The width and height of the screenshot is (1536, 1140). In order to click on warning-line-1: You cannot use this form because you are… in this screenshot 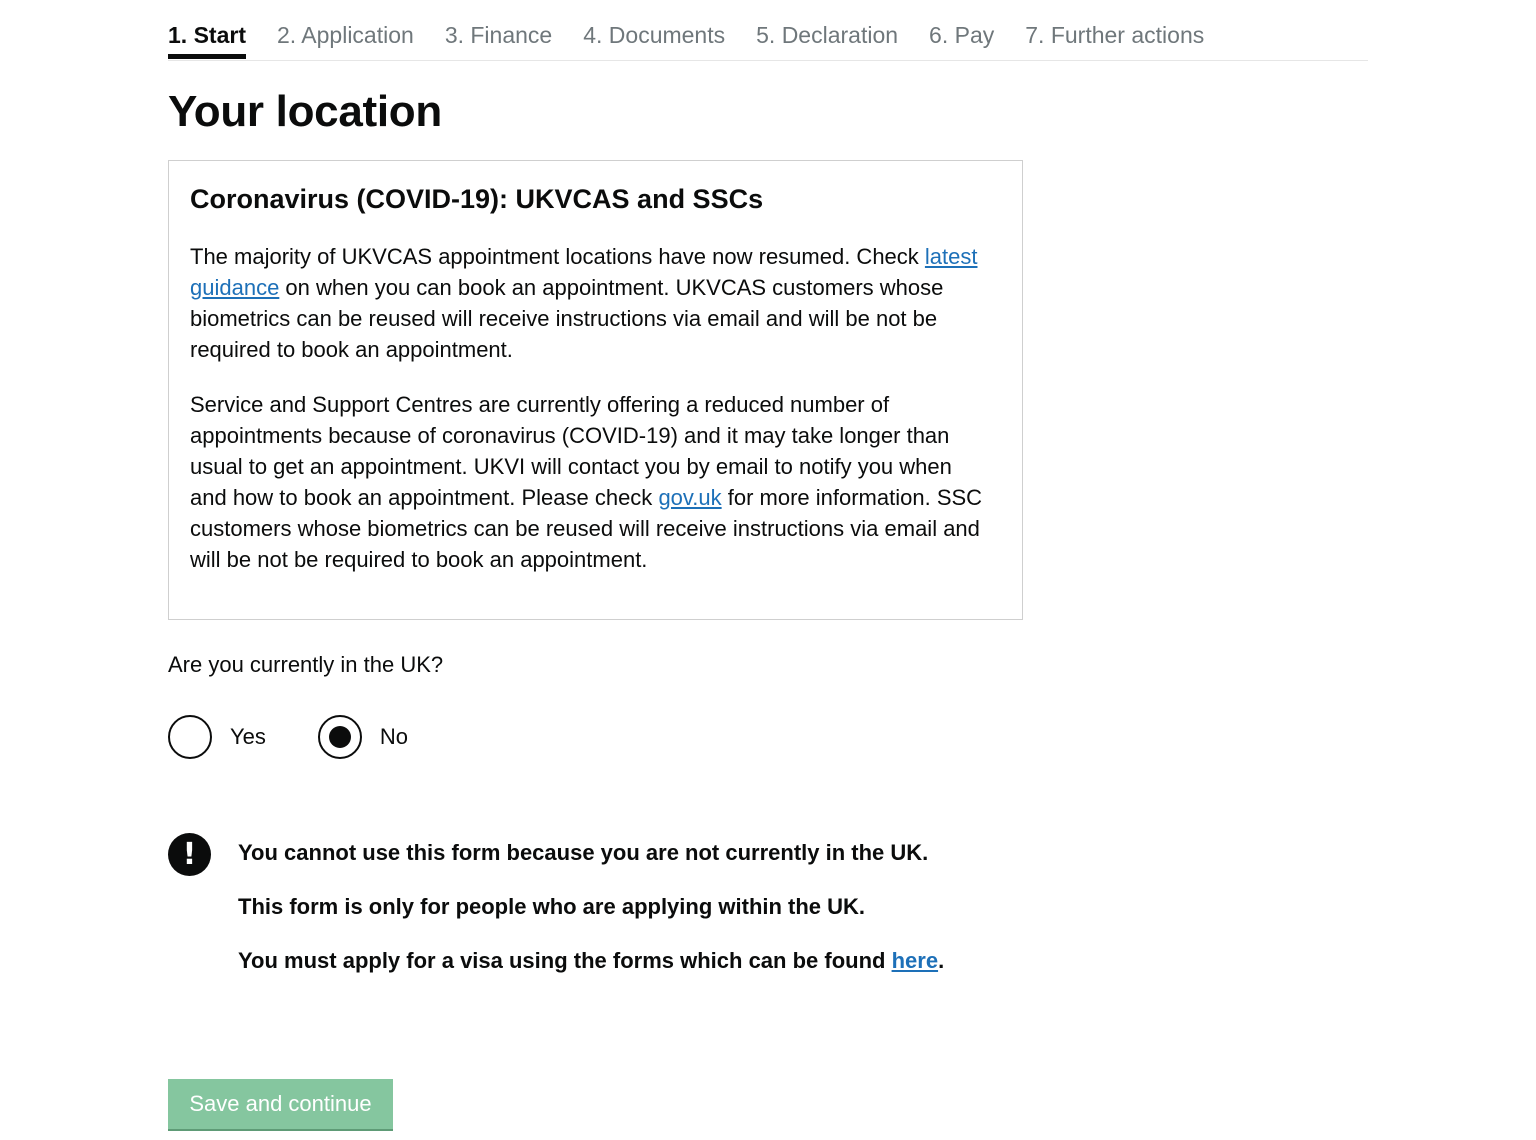, I will do `click(583, 852)`.